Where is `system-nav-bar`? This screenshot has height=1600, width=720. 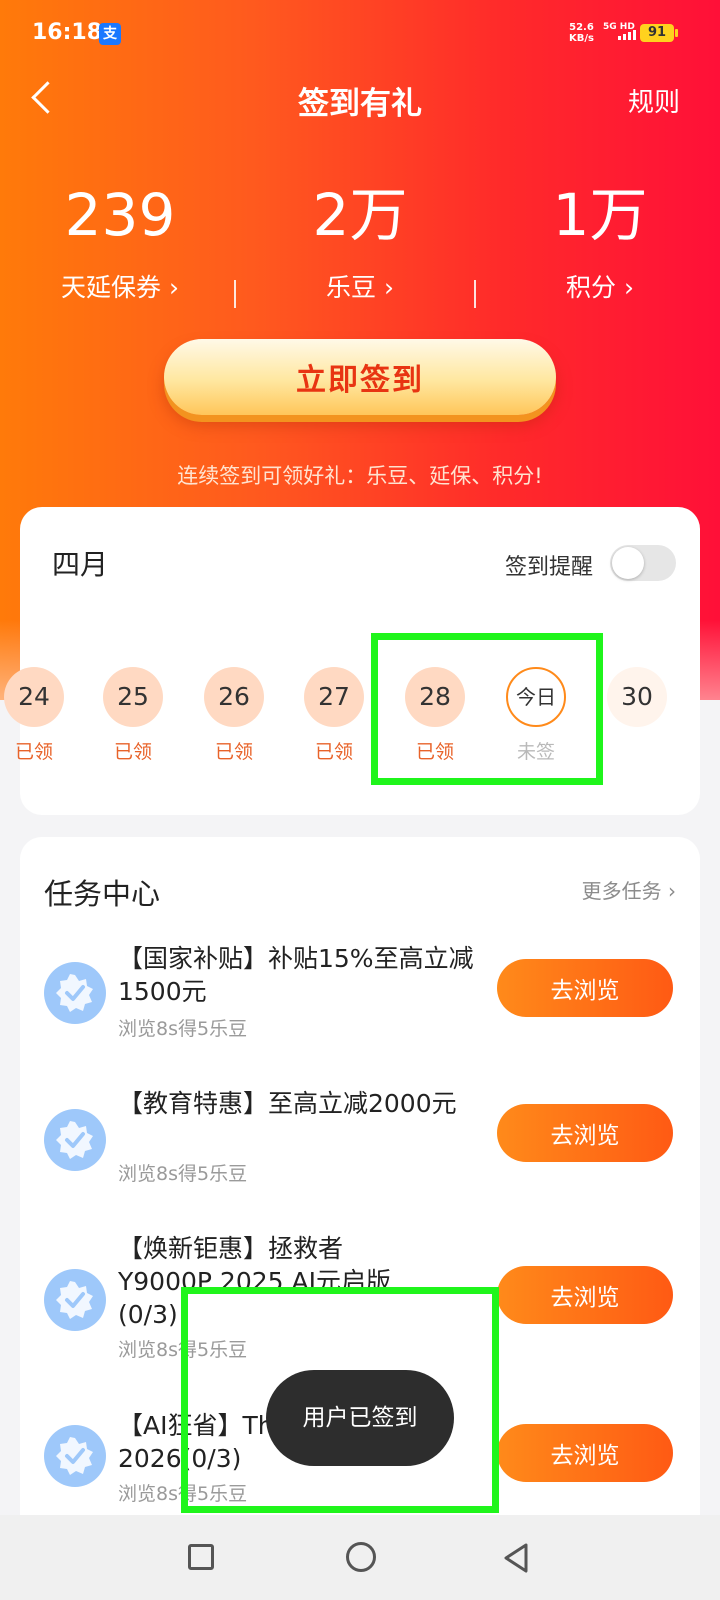 system-nav-bar is located at coordinates (360, 1557).